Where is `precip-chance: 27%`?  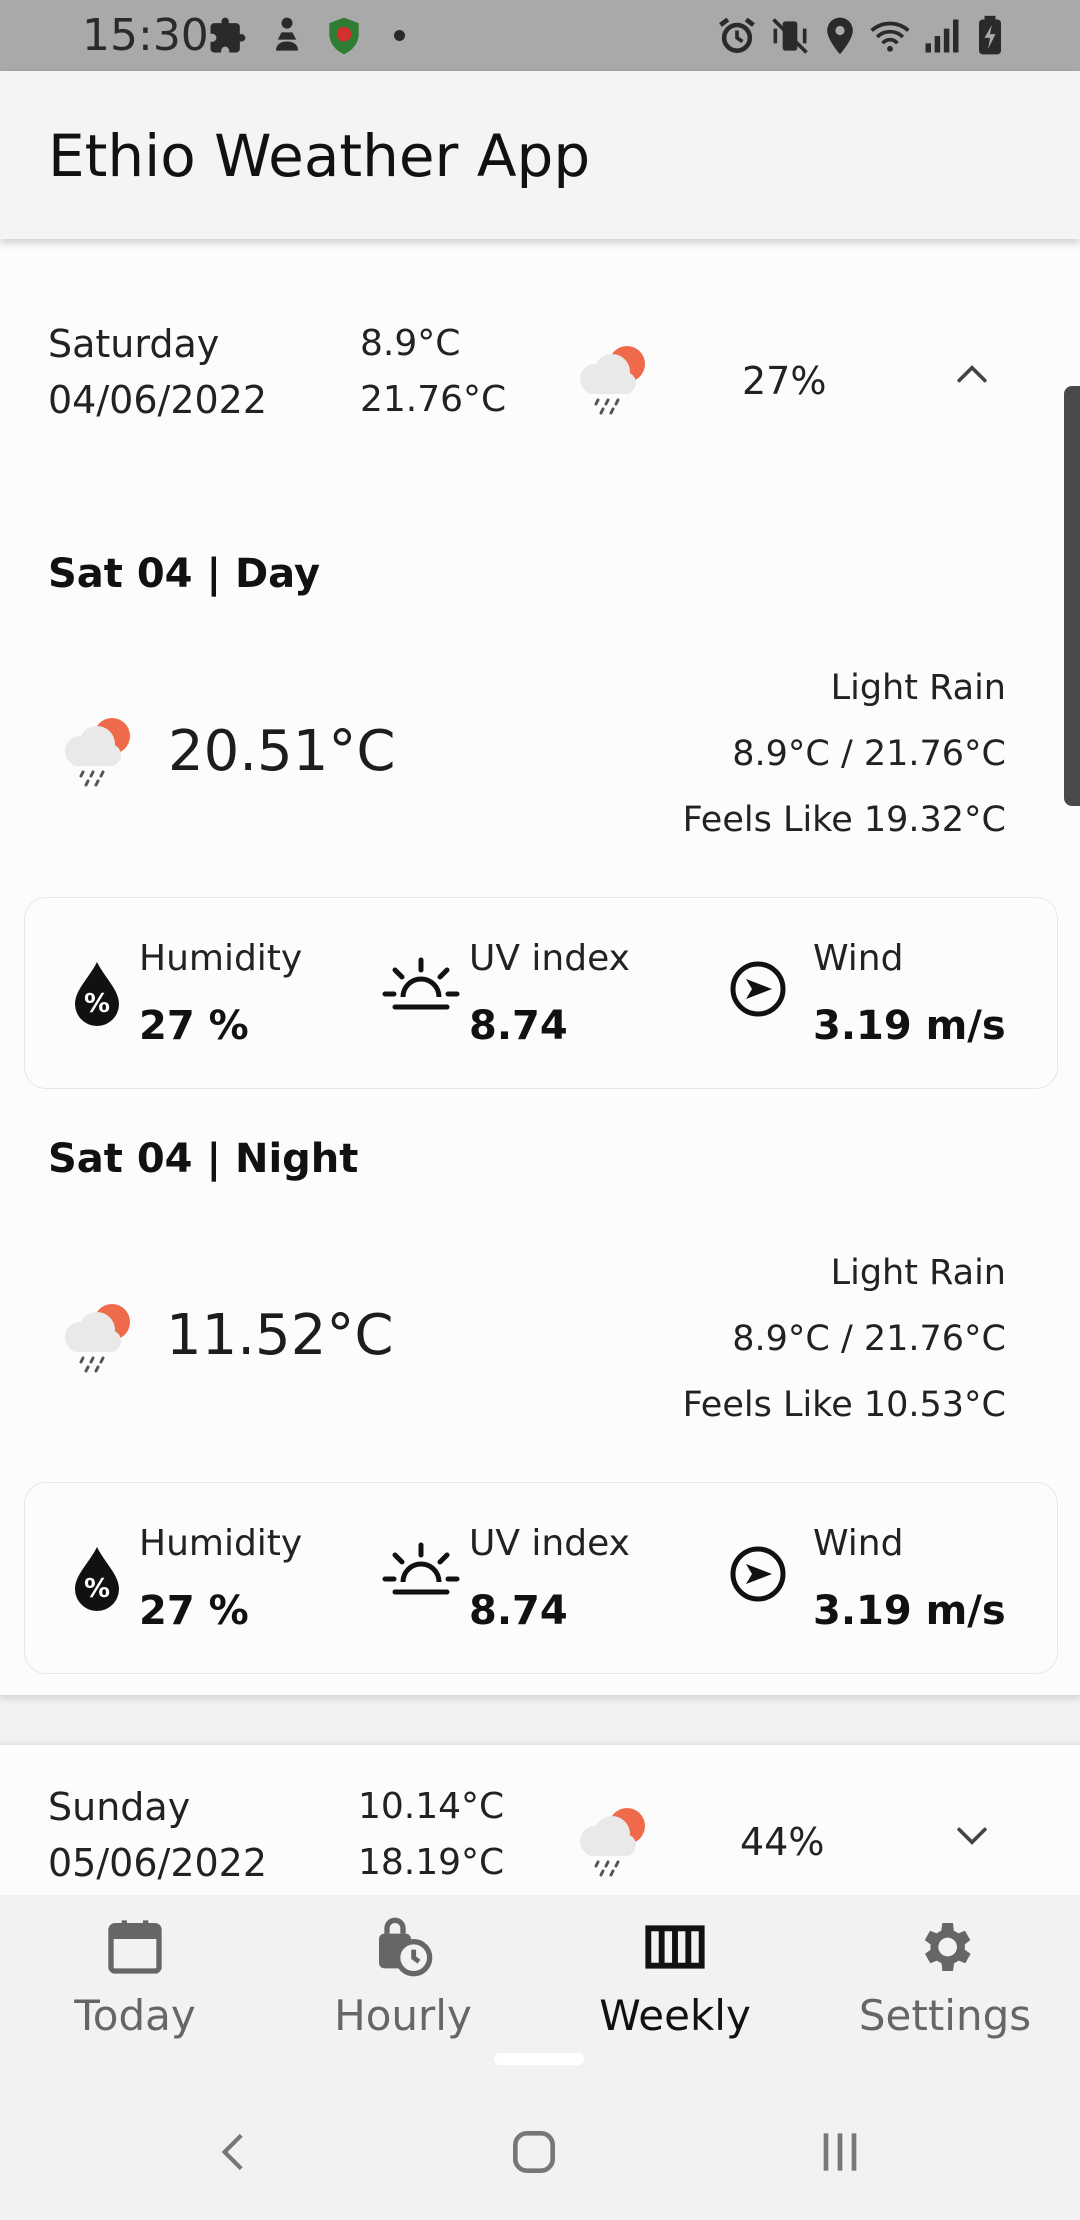
precip-chance: 27% is located at coordinates (784, 381).